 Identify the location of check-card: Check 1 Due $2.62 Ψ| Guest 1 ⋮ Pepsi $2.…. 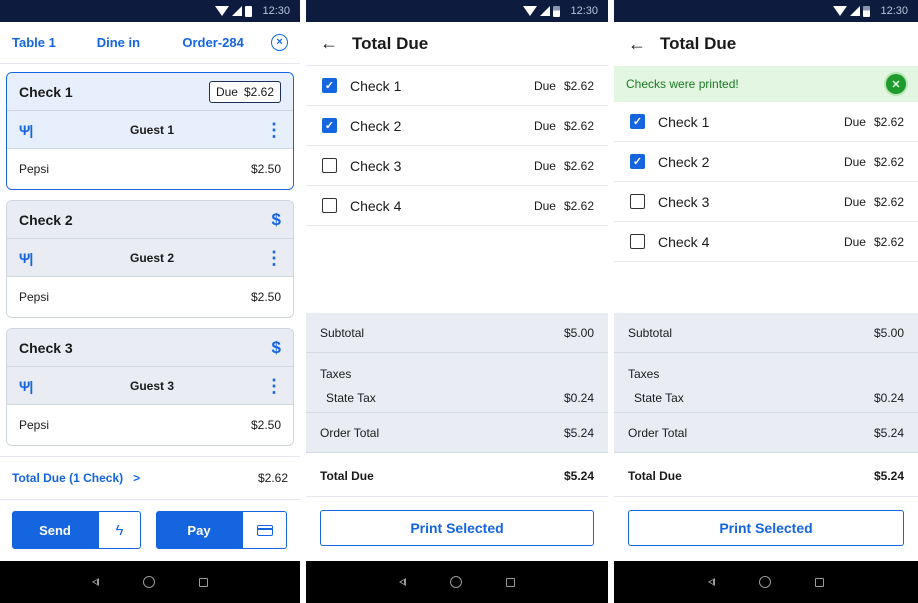
(150, 131).